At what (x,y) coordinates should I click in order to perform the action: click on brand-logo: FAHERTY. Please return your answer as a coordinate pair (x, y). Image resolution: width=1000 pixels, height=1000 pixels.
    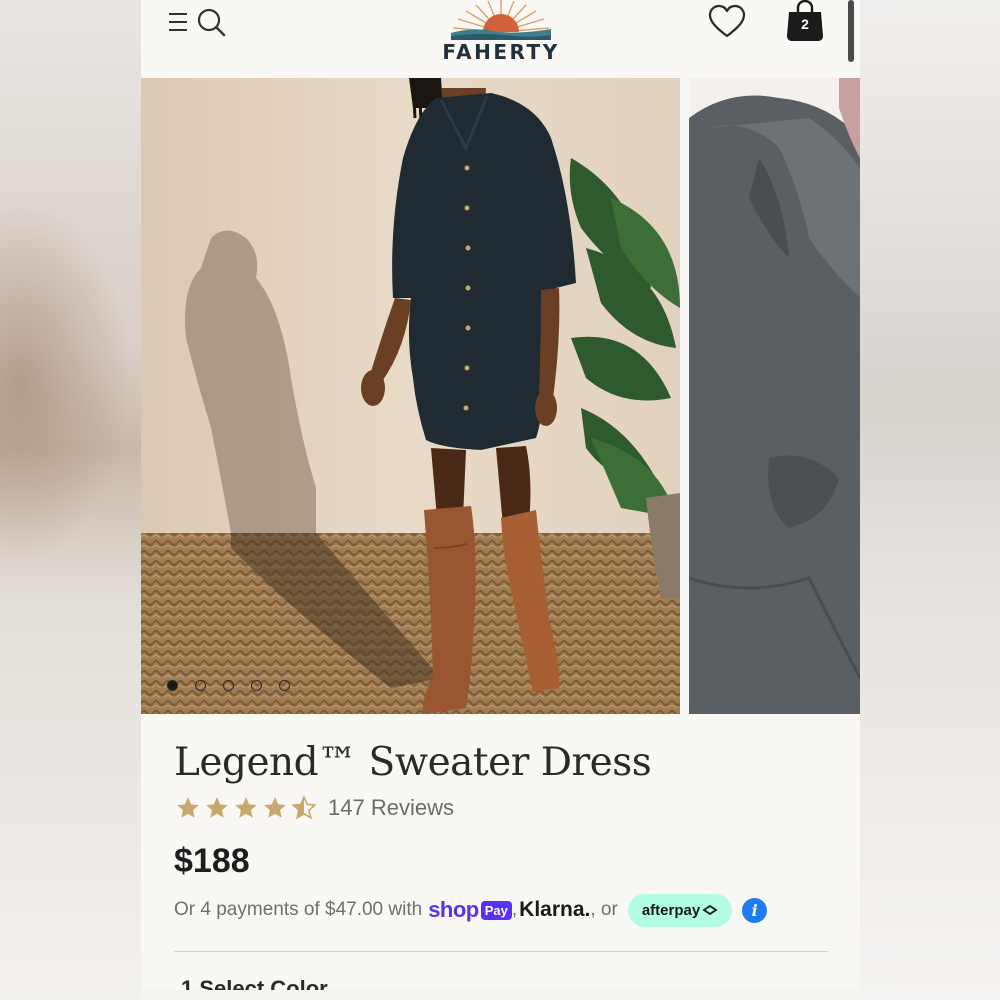
    Looking at the image, I should click on (501, 35).